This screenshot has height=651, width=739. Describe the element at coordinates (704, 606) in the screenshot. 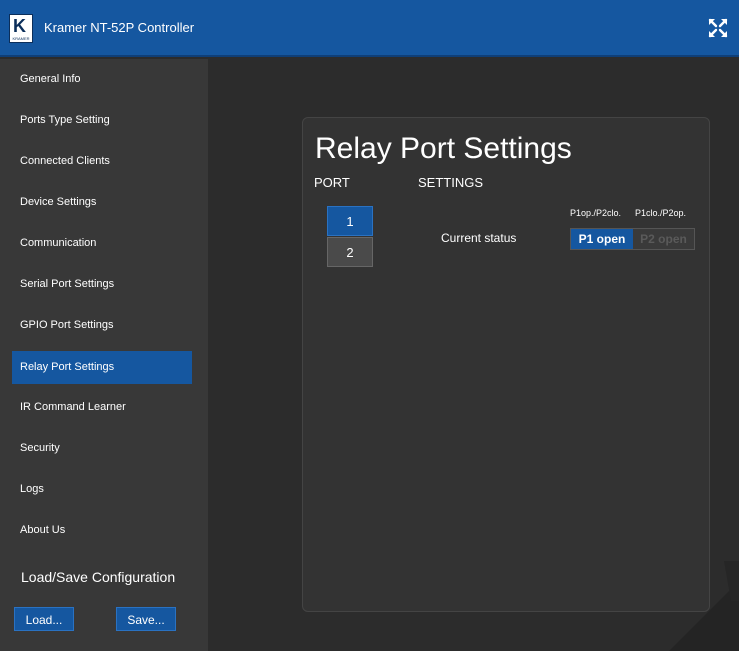

I see `background-decoration` at that location.